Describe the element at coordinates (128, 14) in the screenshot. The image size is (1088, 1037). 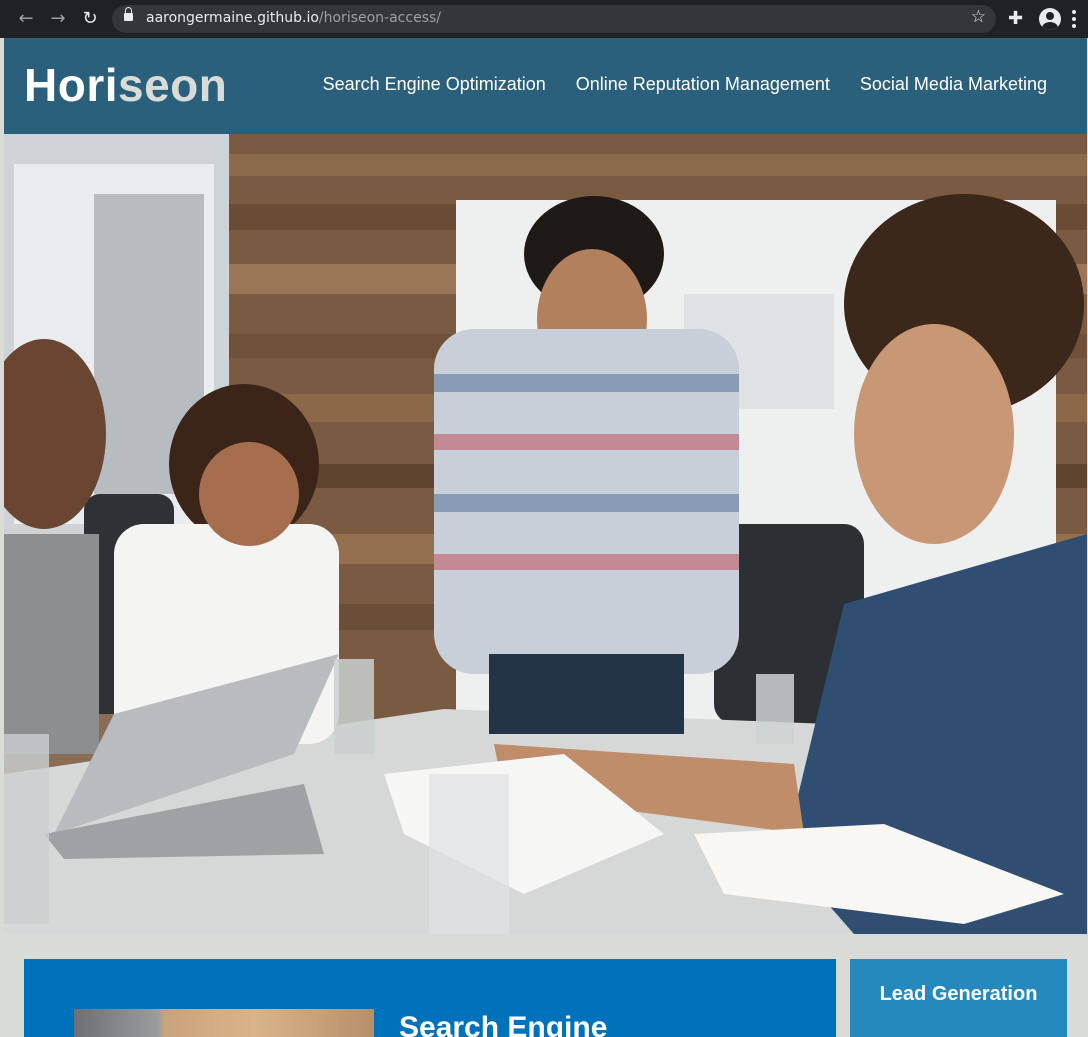
I see `lock-icon` at that location.